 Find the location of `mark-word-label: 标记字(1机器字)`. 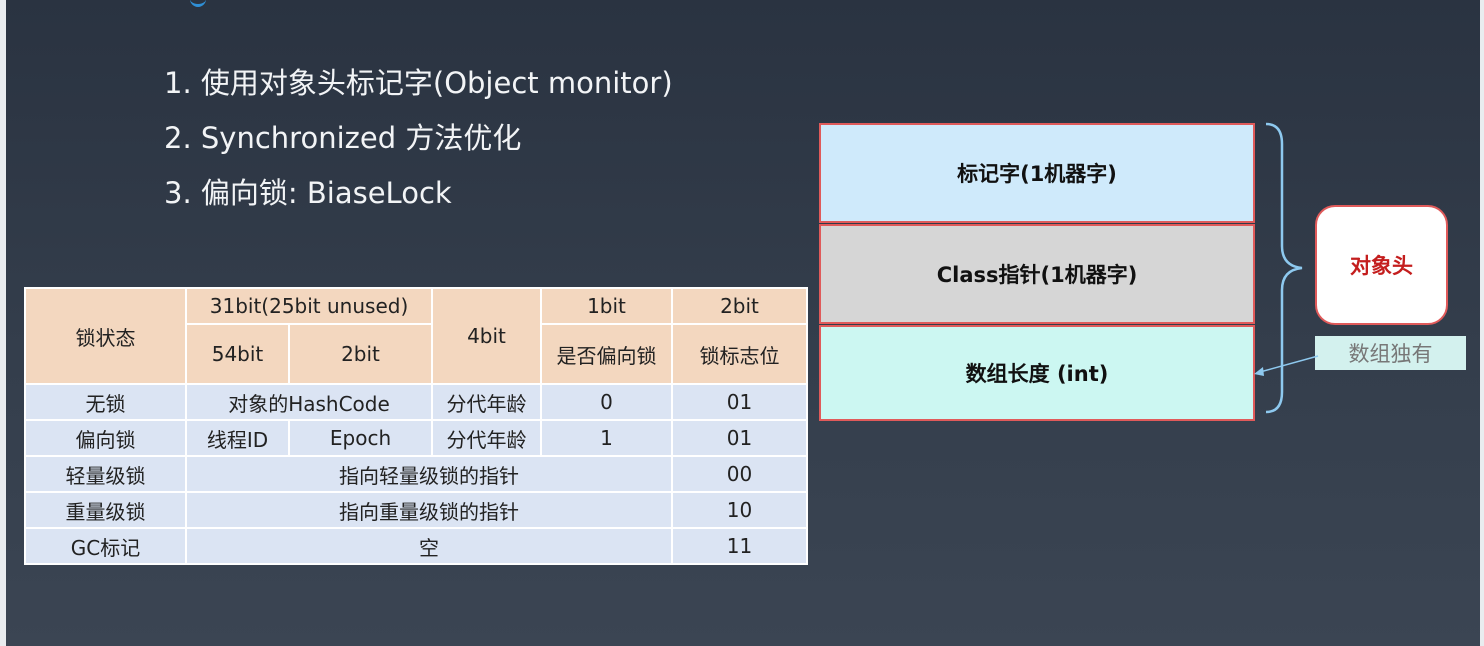

mark-word-label: 标记字(1机器字) is located at coordinates (1037, 174).